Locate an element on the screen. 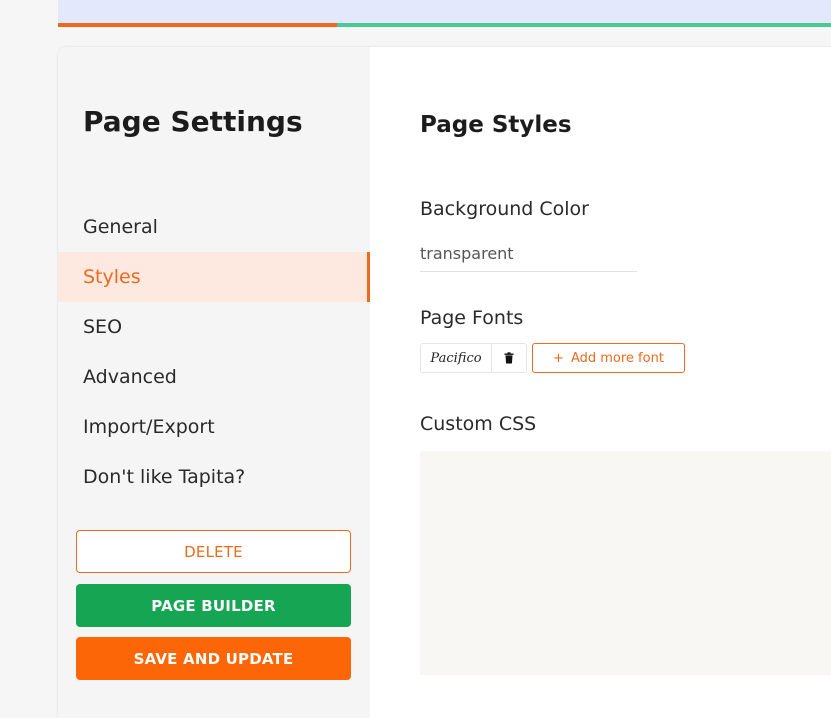 The height and width of the screenshot is (718, 831). font-chip: Pacifico is located at coordinates (473, 358).